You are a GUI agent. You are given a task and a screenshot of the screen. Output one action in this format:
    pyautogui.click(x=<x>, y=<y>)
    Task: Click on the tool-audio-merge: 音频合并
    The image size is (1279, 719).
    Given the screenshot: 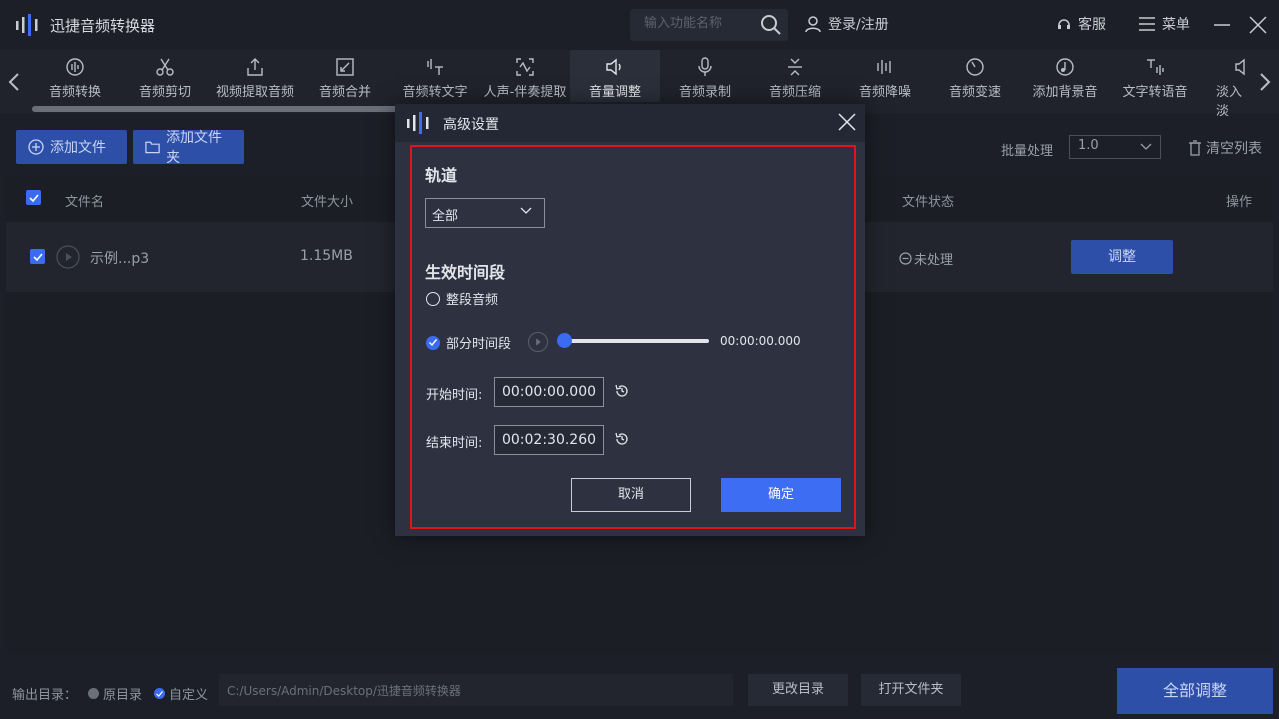 What is the action you would take?
    pyautogui.click(x=345, y=78)
    